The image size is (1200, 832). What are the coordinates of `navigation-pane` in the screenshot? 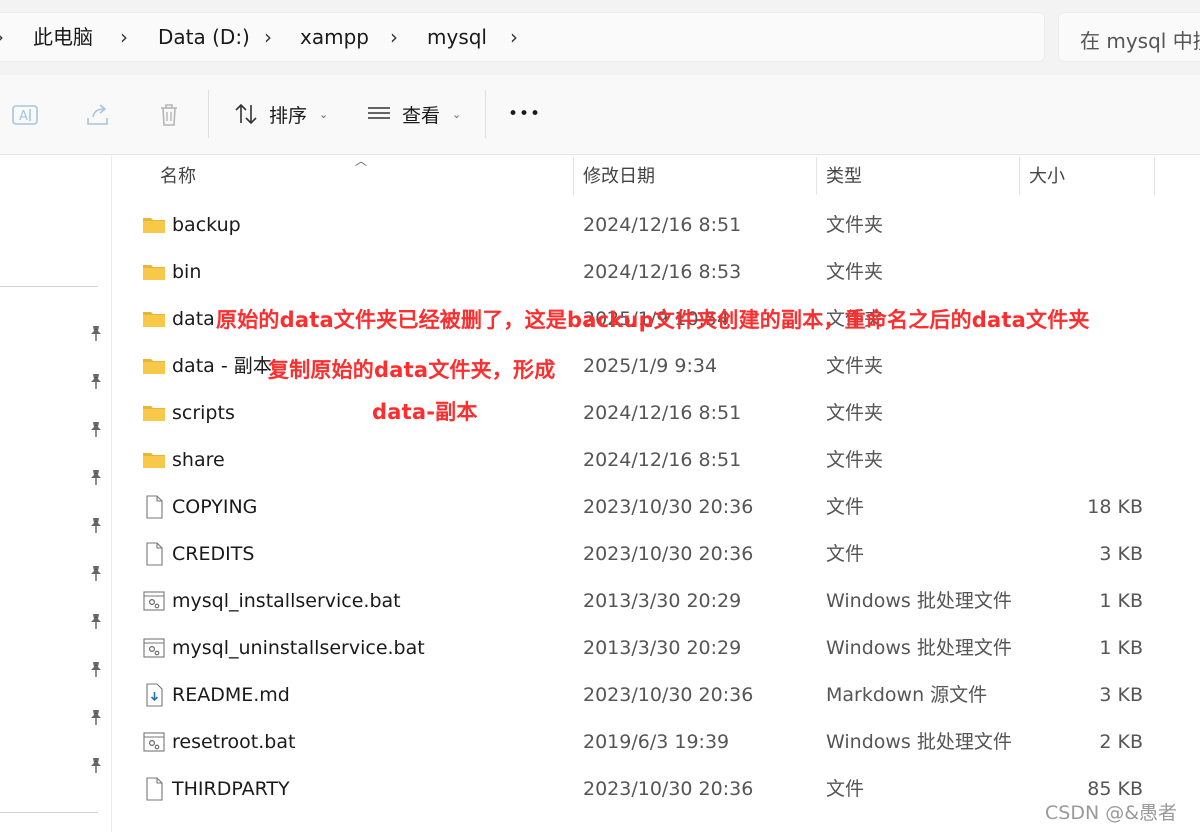 It's located at (56, 494).